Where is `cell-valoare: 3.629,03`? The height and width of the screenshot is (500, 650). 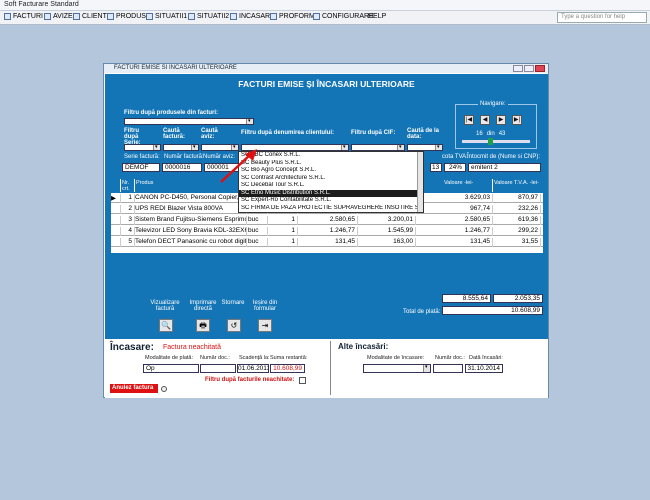
cell-valoare: 3.629,03 is located at coordinates (468, 198).